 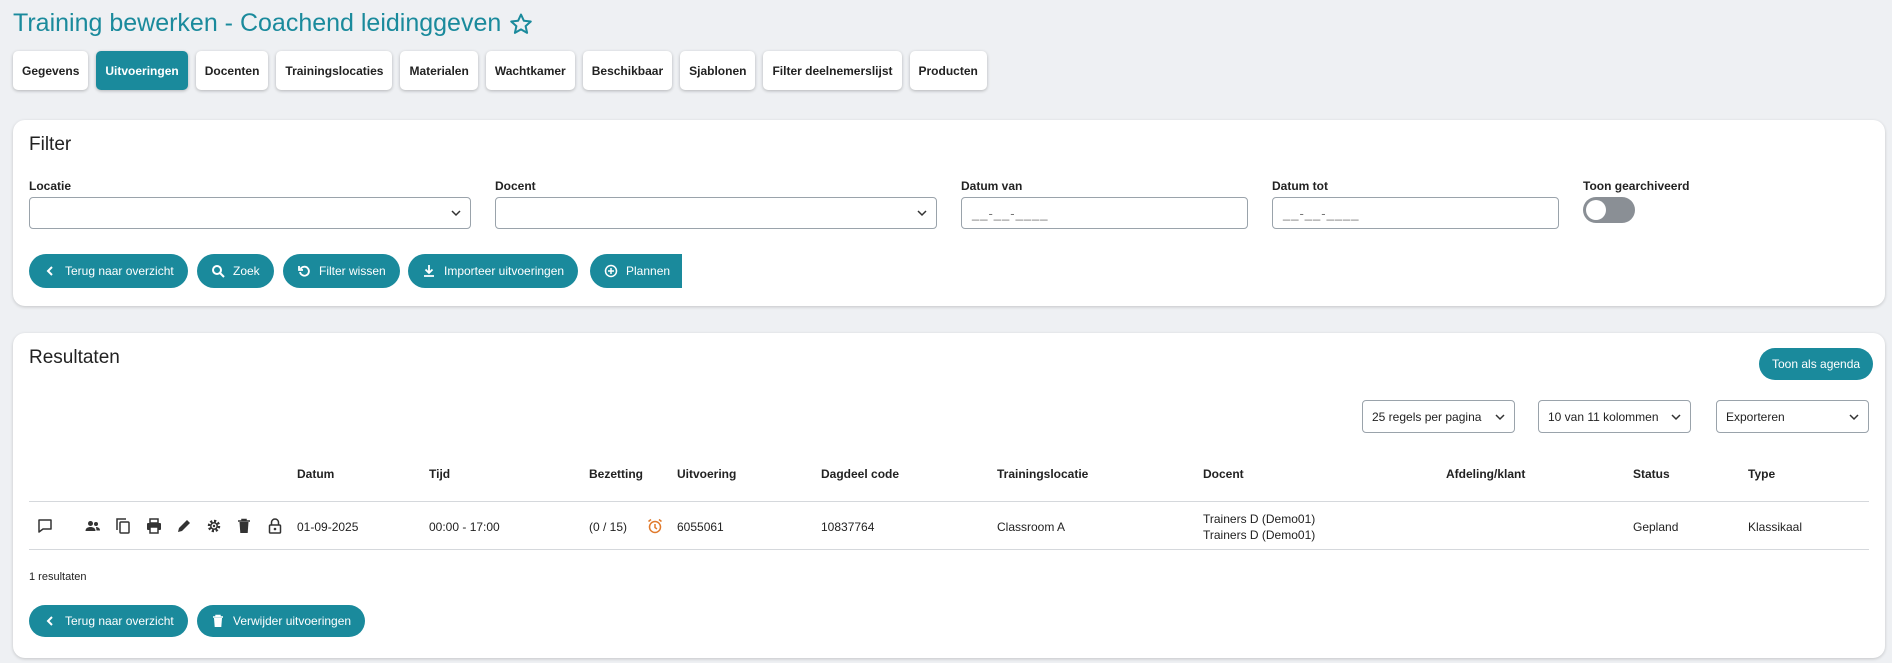 I want to click on show-as-agenda-button: Toon als agenda, so click(x=1816, y=364).